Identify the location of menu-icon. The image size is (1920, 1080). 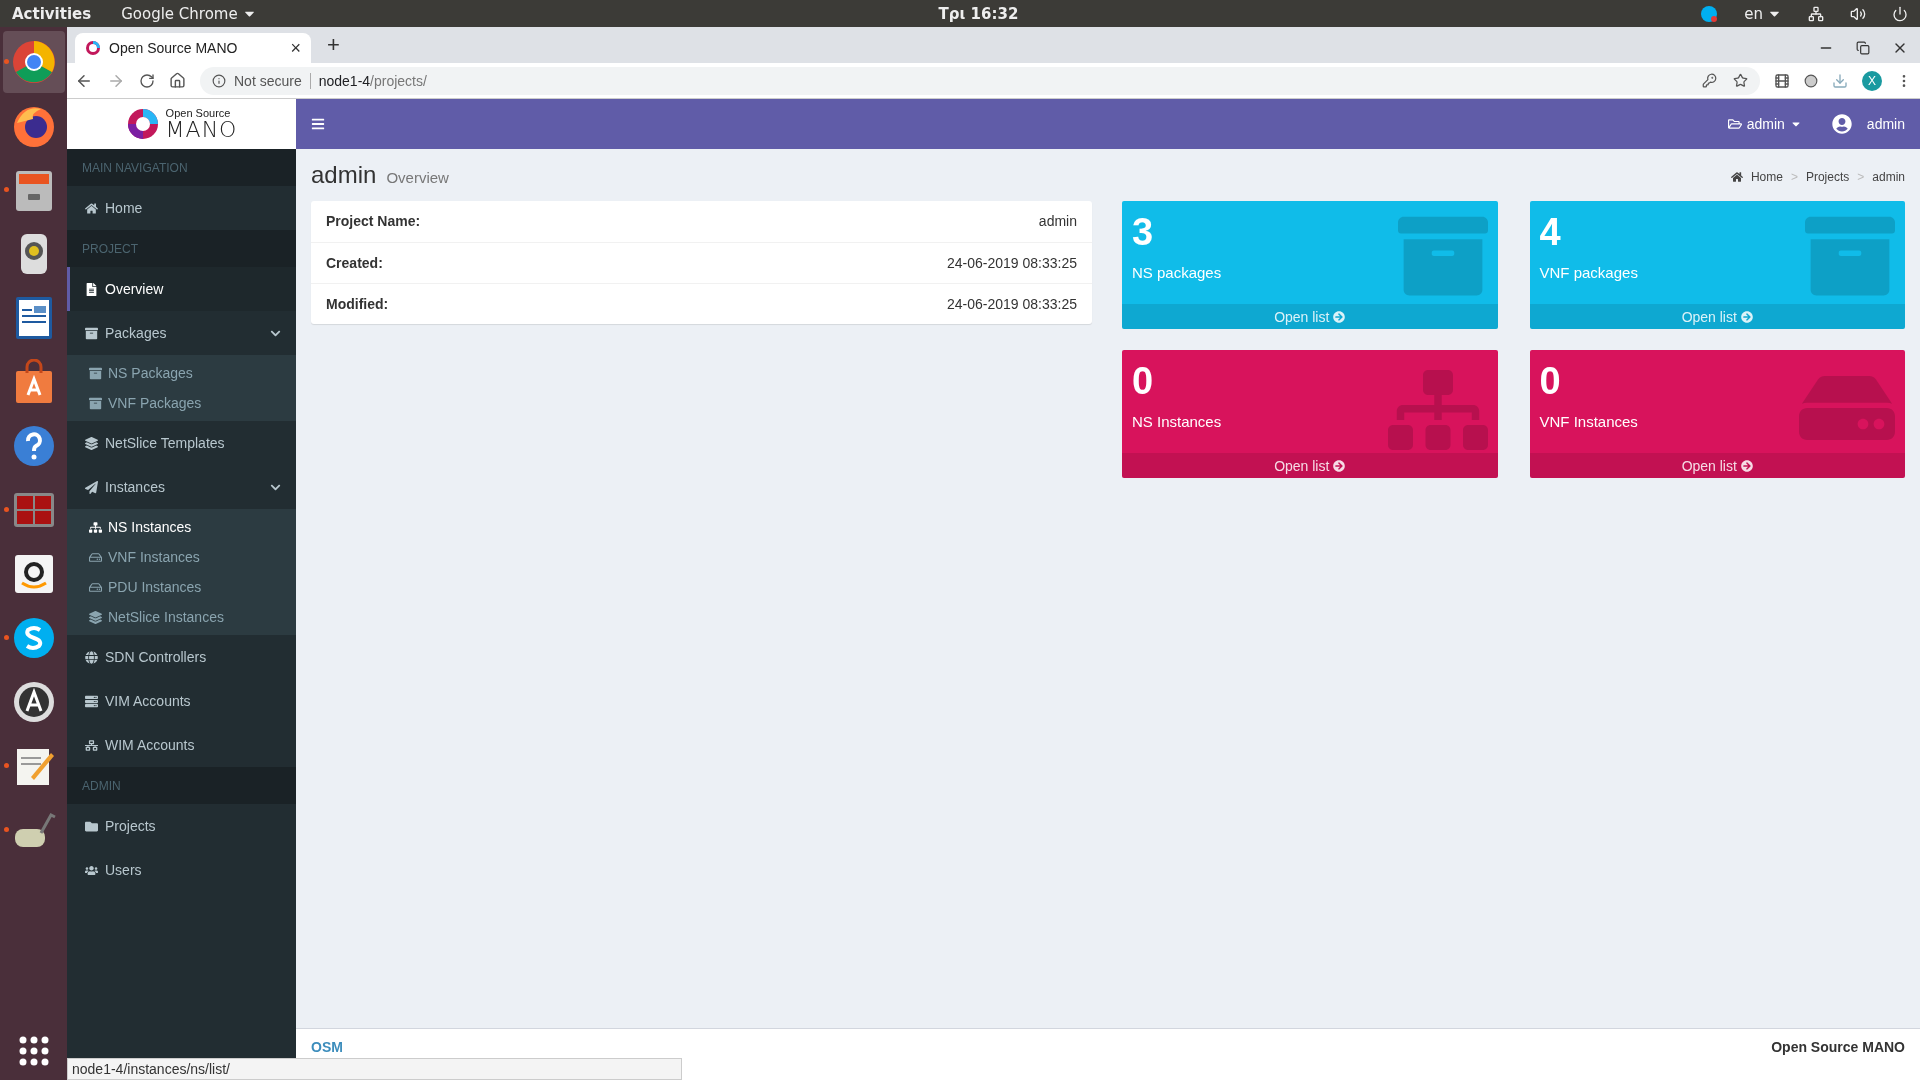
(318, 124).